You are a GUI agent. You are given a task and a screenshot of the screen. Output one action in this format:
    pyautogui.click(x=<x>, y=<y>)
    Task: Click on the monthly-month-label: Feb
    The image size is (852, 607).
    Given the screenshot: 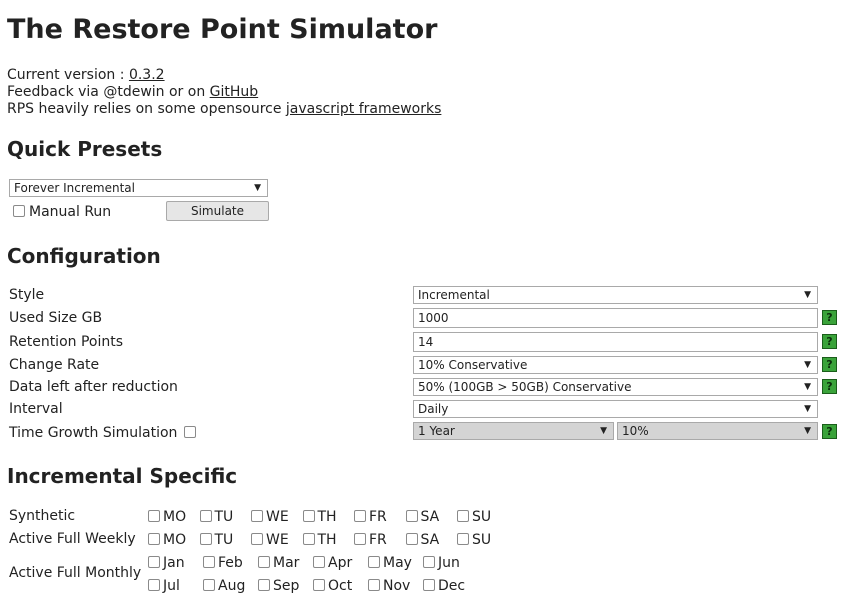 What is the action you would take?
    pyautogui.click(x=230, y=563)
    